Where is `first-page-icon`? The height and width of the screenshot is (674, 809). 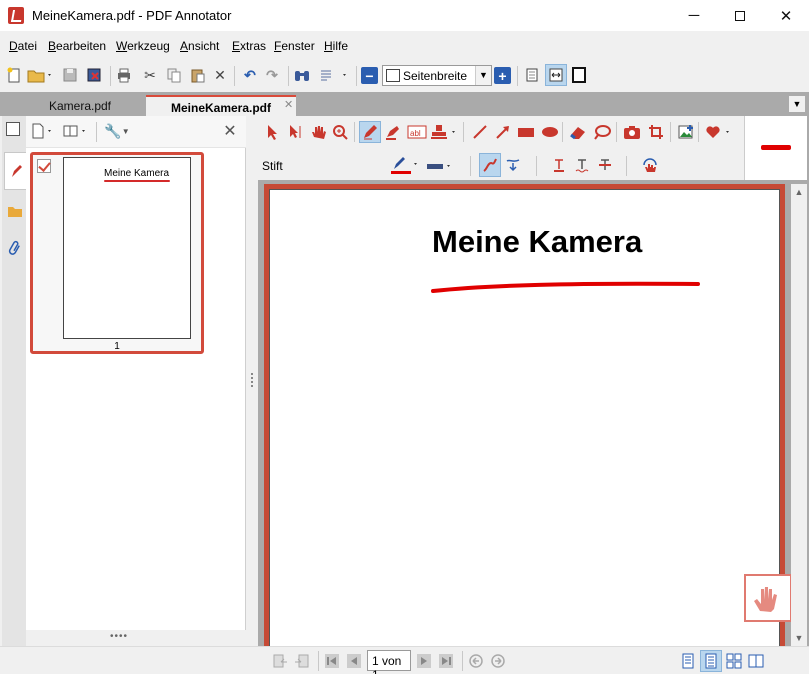
first-page-icon is located at coordinates (332, 661).